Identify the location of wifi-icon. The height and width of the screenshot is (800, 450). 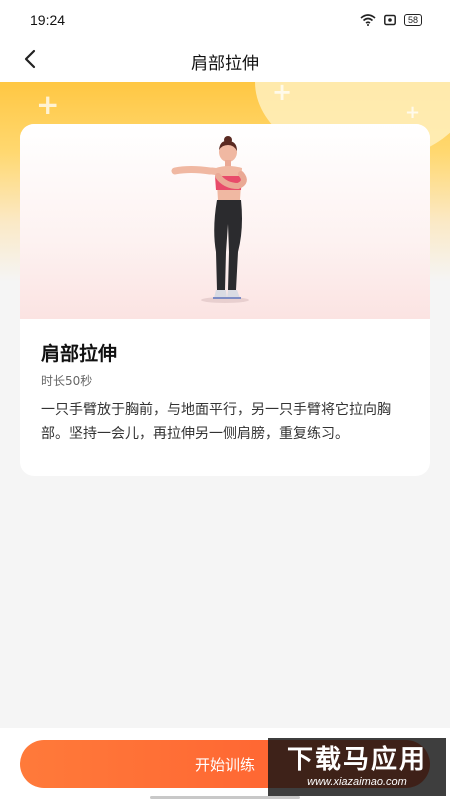
(368, 20).